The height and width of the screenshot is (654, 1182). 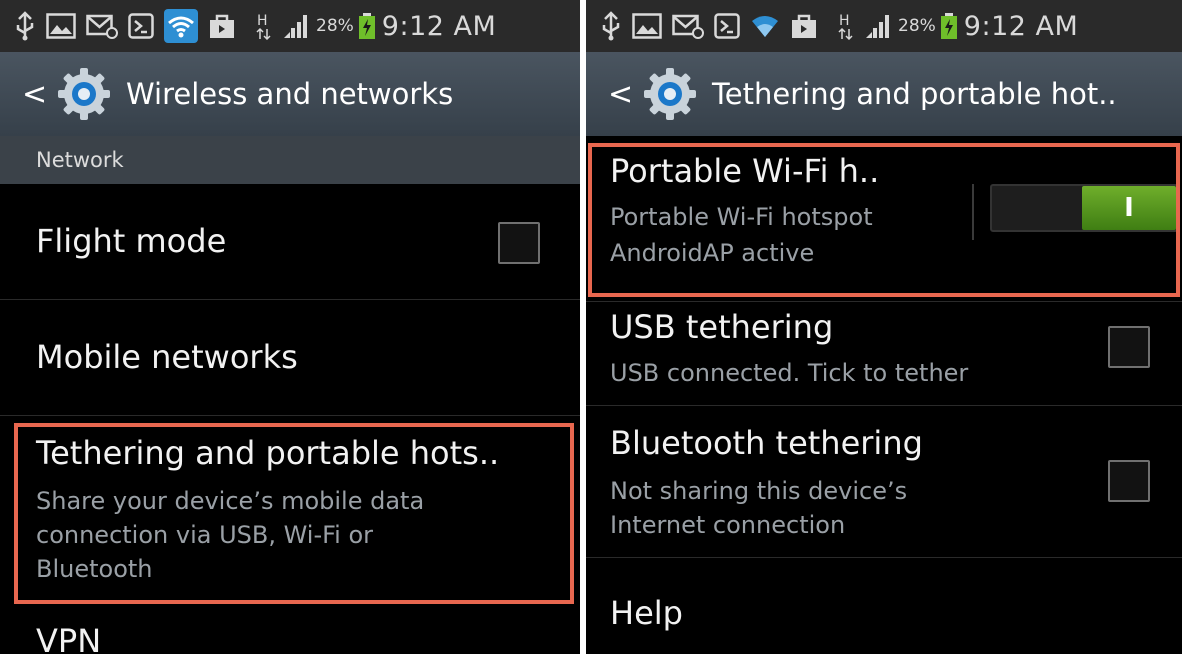 What do you see at coordinates (94, 569) in the screenshot?
I see `tethering-hotspot-description-3: Bluetooth` at bounding box center [94, 569].